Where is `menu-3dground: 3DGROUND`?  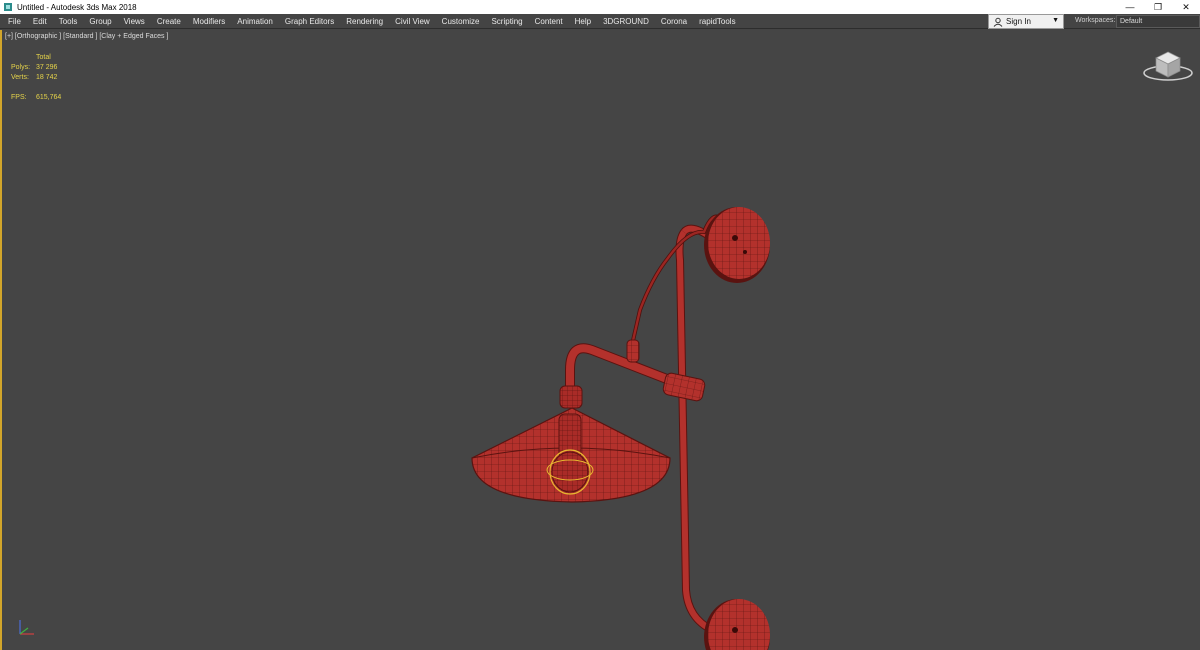
menu-3dground: 3DGROUND is located at coordinates (626, 21).